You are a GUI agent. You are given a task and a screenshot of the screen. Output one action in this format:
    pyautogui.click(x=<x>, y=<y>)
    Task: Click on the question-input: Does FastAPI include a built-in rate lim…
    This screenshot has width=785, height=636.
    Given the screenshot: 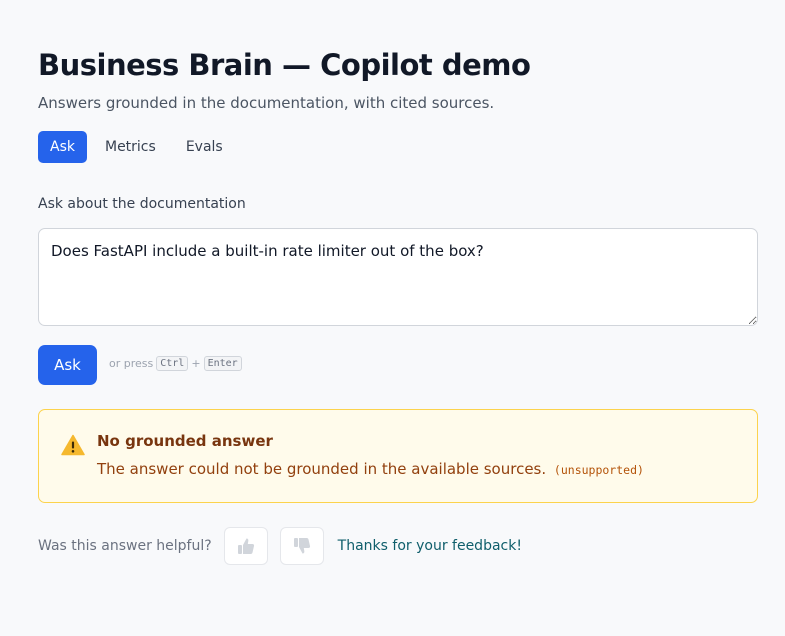 What is the action you would take?
    pyautogui.click(x=398, y=277)
    